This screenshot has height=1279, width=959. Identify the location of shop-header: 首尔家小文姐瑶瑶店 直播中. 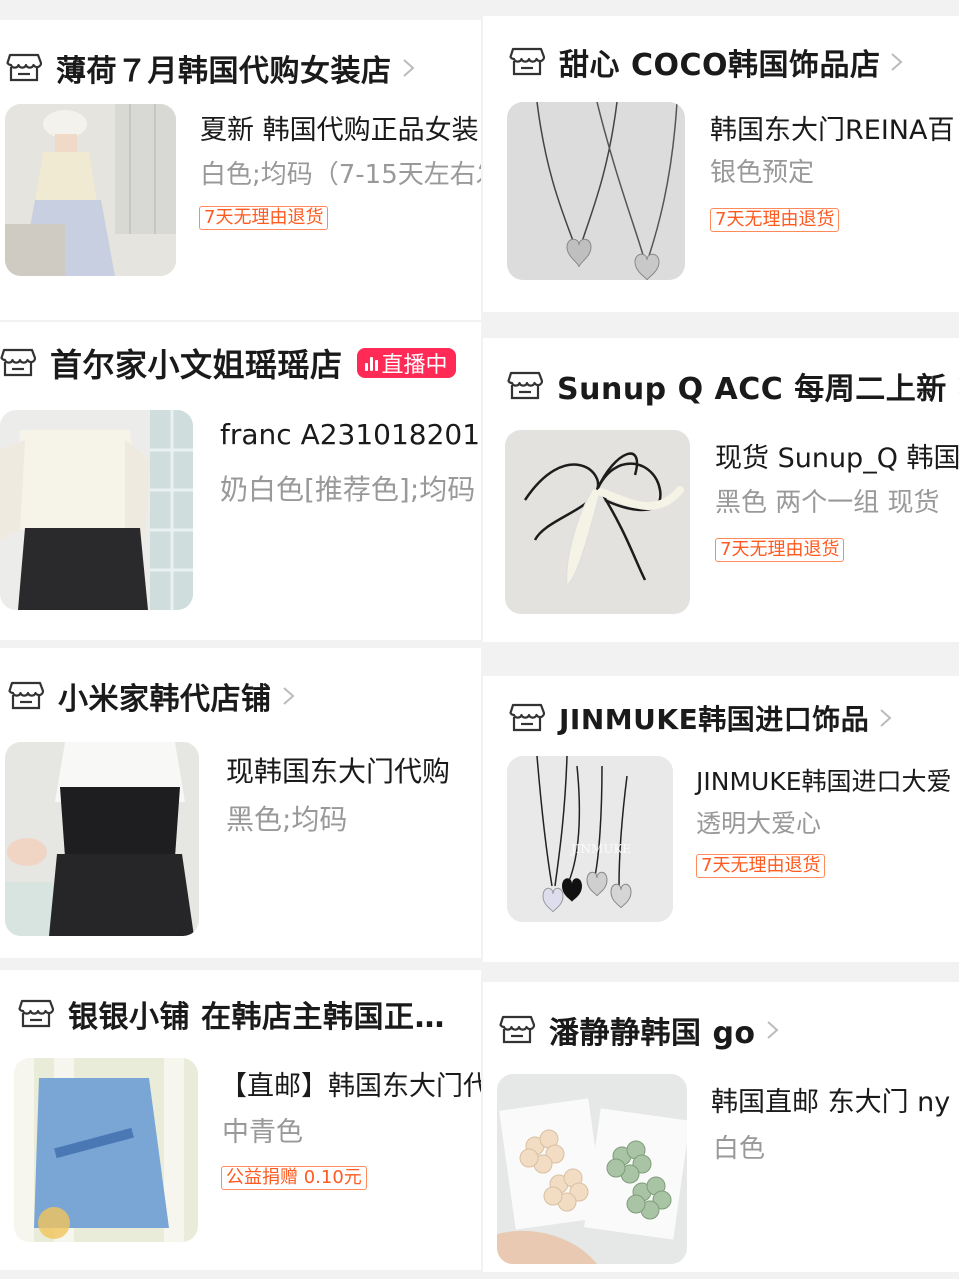
(228, 363).